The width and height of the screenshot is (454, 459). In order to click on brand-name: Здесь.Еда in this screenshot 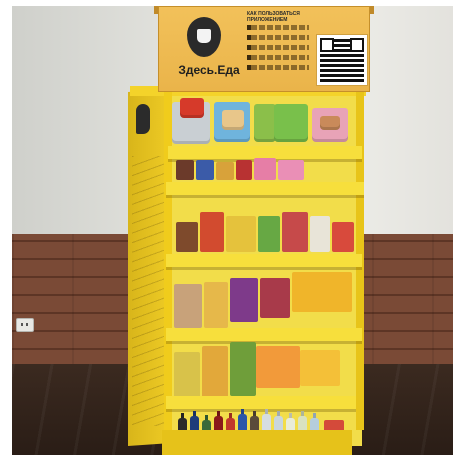, I will do `click(209, 70)`.